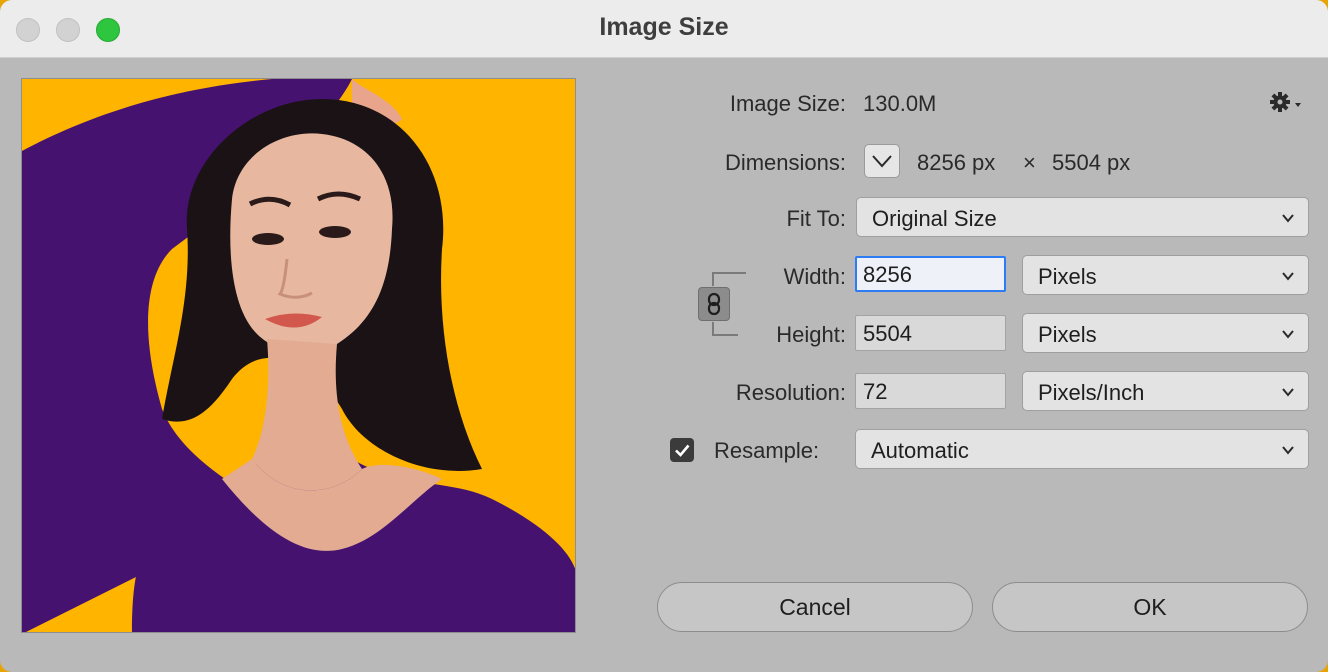 This screenshot has height=672, width=1328. I want to click on title-bar: Image Size, so click(664, 29).